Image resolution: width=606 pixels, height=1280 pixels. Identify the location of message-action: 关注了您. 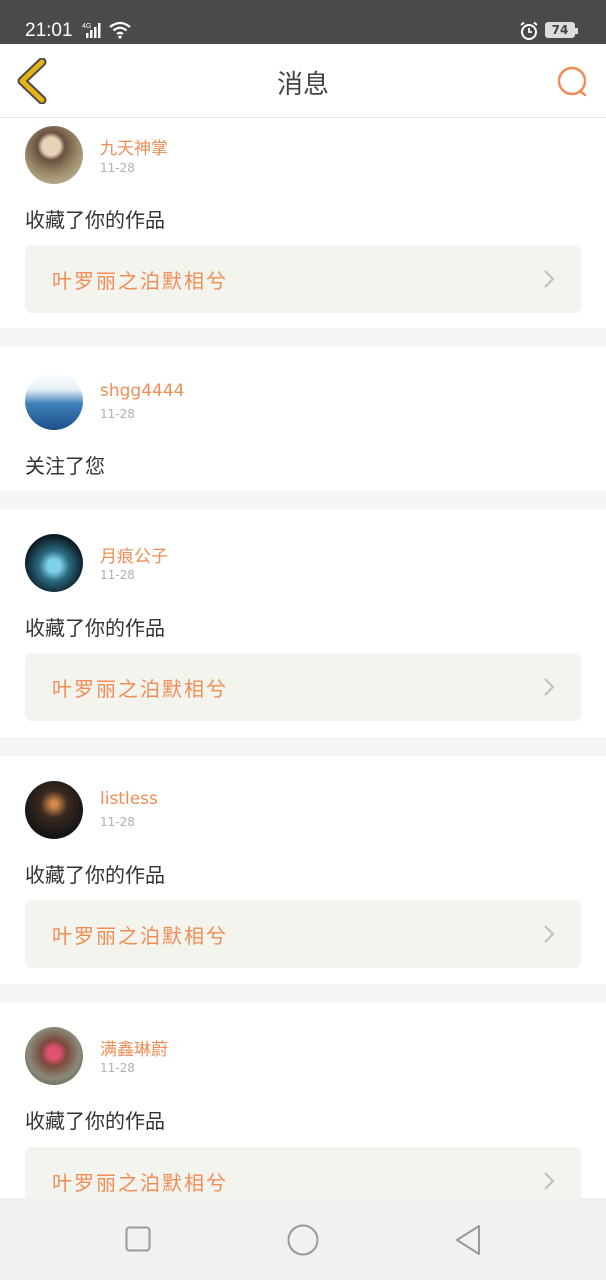
(65, 466).